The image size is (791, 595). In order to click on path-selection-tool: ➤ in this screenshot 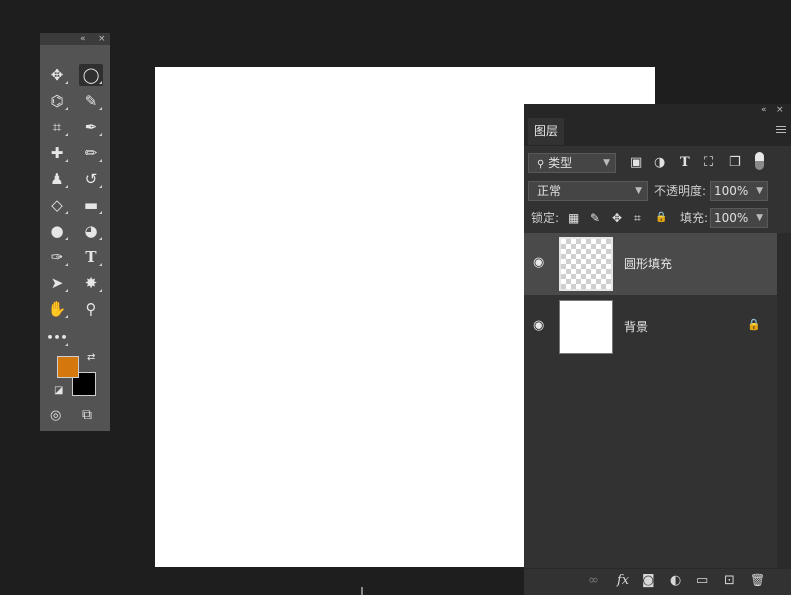, I will do `click(57, 283)`.